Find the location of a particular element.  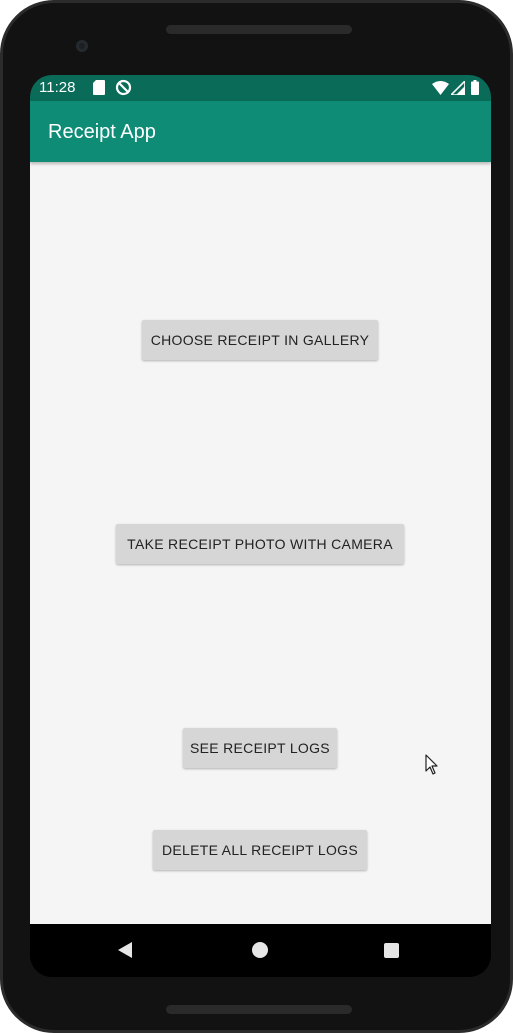

battery-icon is located at coordinates (475, 90).